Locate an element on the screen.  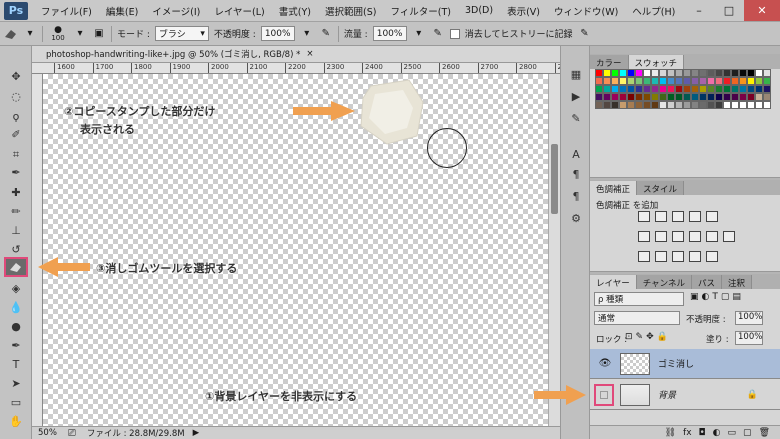
brush-presets-icon: ¶ is located at coordinates (576, 196).